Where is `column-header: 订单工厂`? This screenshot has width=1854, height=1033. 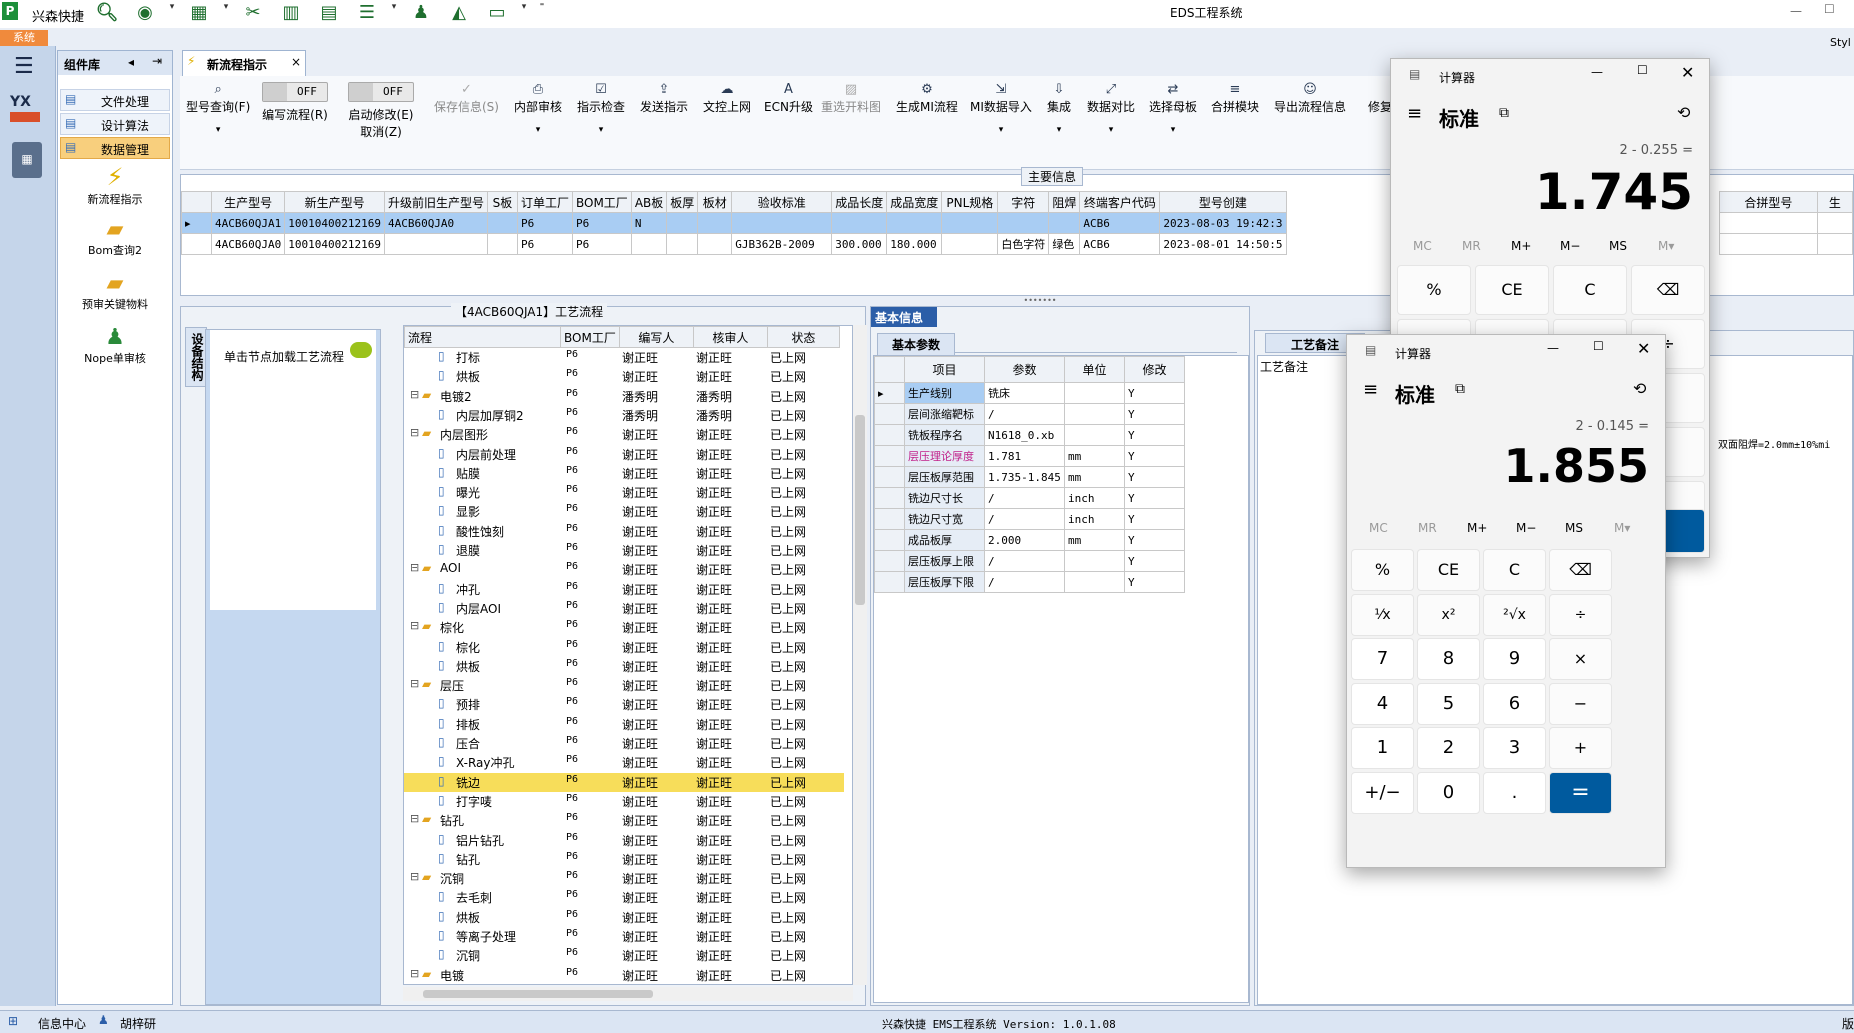
column-header: 订单工厂 is located at coordinates (544, 202).